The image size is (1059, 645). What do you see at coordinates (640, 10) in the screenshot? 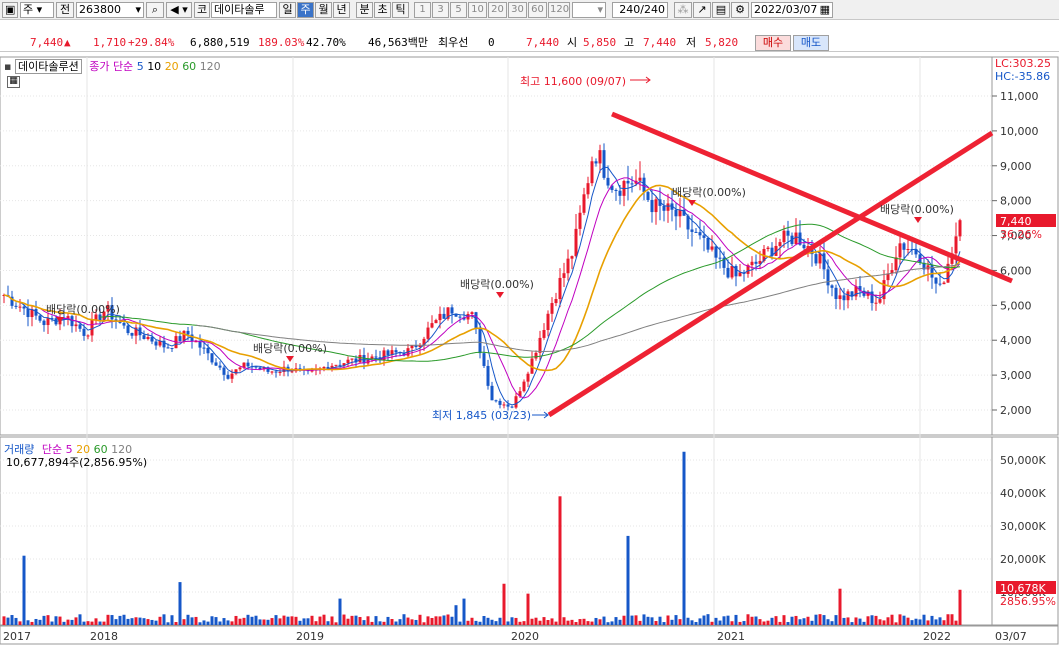
I see `count-field: 240/240` at bounding box center [640, 10].